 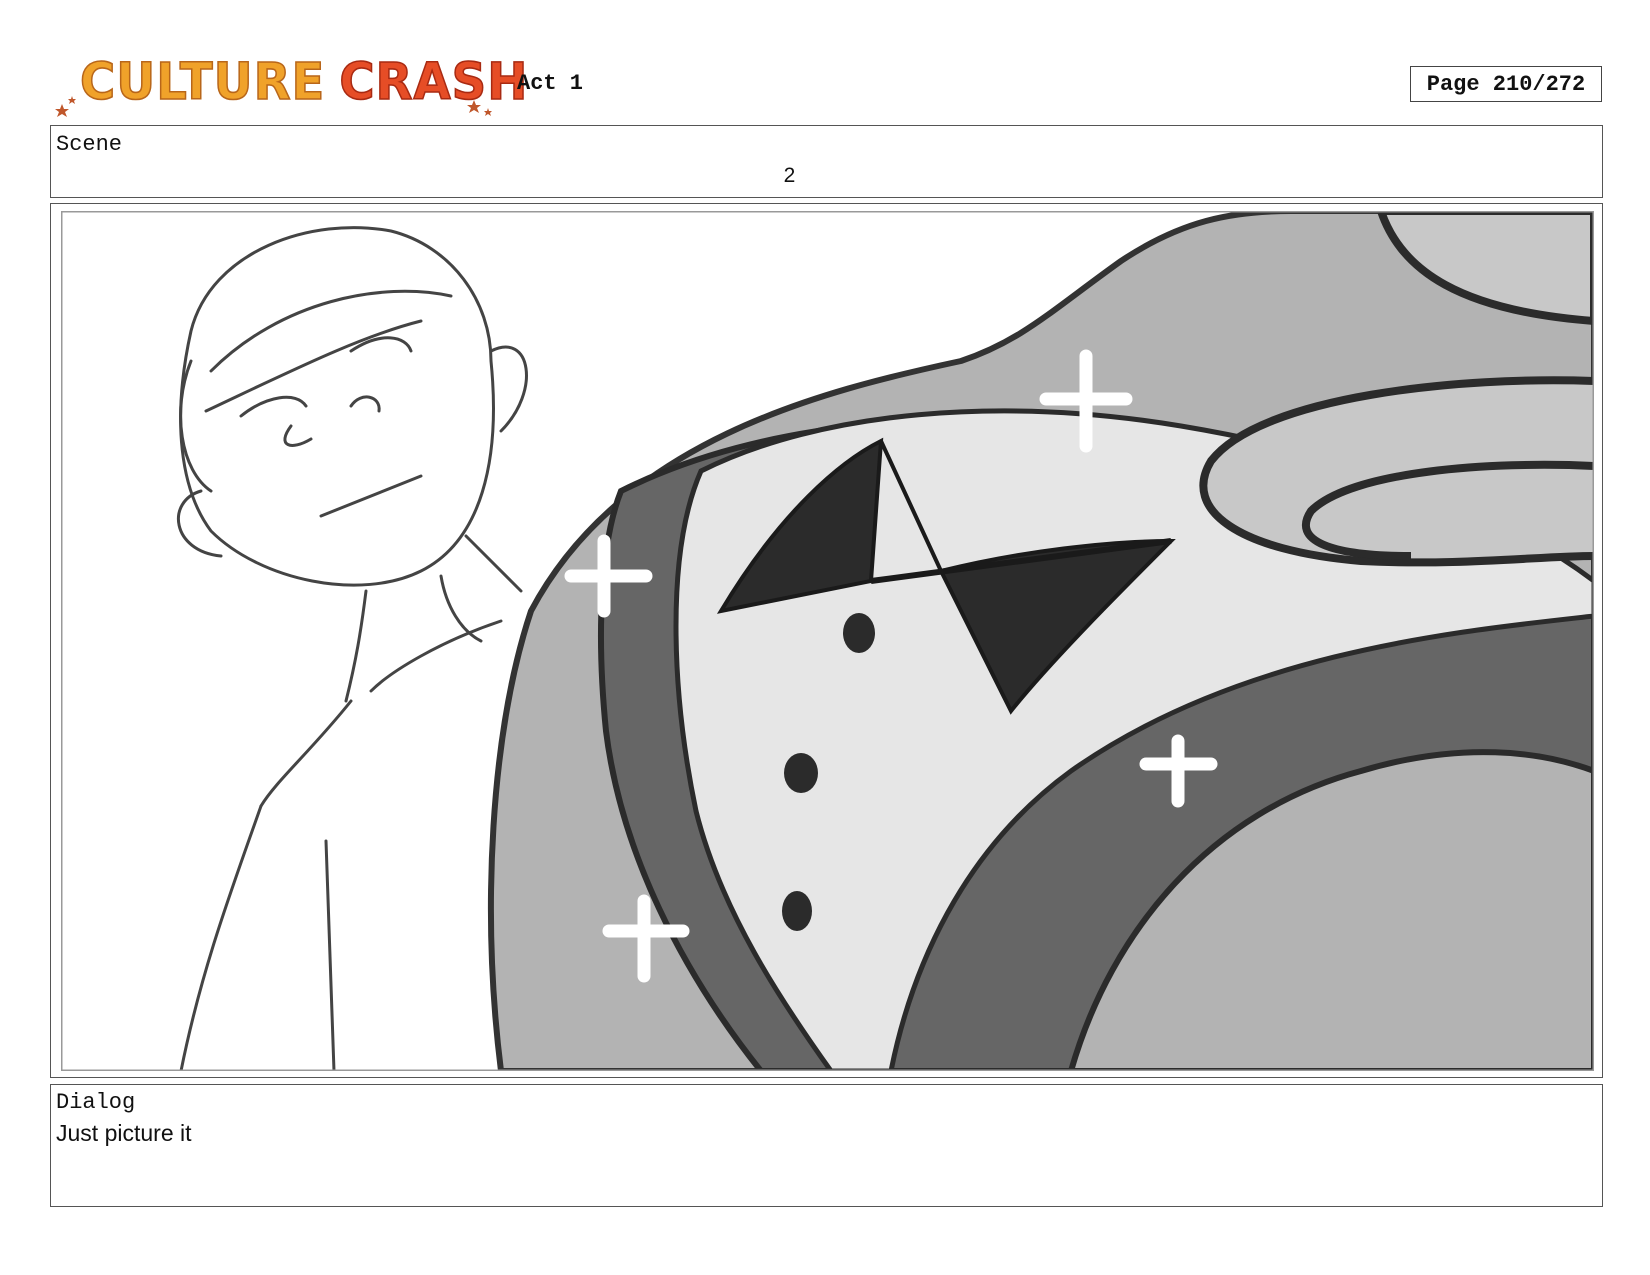 I want to click on page-counter-text: Page 210/272, so click(x=1506, y=84).